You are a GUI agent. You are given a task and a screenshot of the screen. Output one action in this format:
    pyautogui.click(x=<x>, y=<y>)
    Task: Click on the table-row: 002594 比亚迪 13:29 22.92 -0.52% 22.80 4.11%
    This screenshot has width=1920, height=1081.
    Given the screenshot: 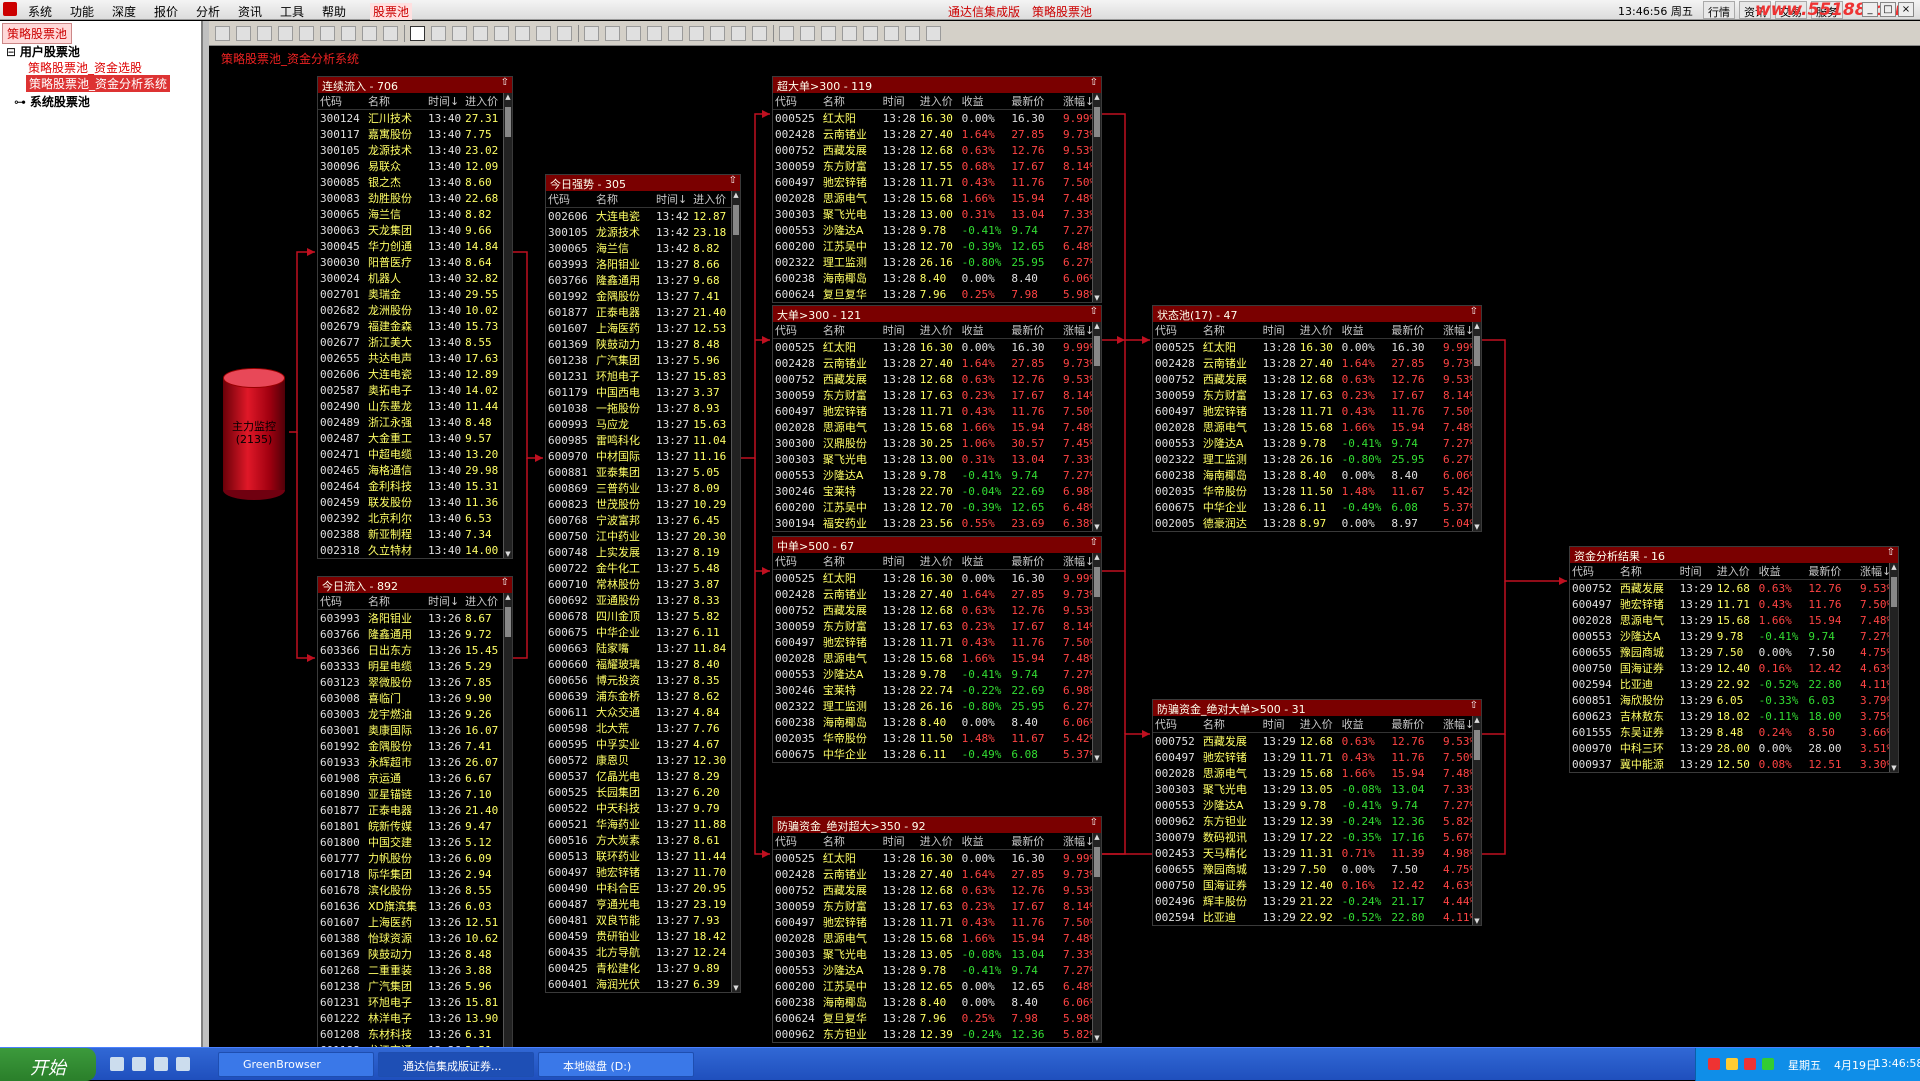 What is the action you would take?
    pyautogui.click(x=1734, y=684)
    